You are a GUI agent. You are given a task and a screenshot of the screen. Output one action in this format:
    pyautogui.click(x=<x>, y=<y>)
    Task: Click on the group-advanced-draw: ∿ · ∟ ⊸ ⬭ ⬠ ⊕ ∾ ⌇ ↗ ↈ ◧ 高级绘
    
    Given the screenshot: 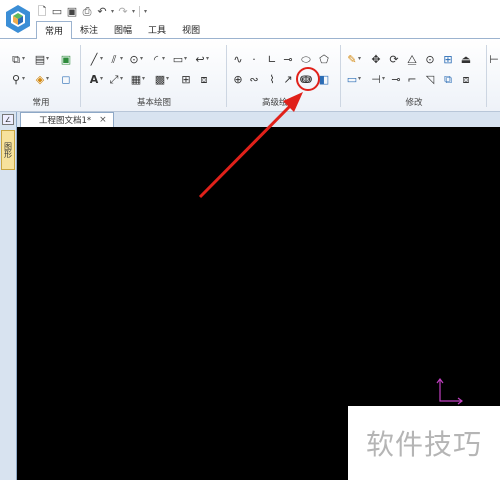 What is the action you would take?
    pyautogui.click(x=284, y=75)
    